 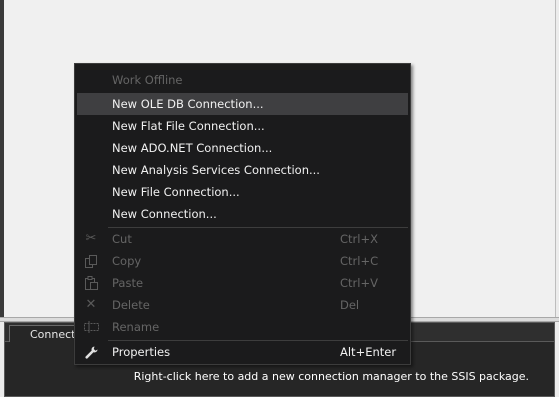 I want to click on delete-icon: ✕, so click(x=91, y=304).